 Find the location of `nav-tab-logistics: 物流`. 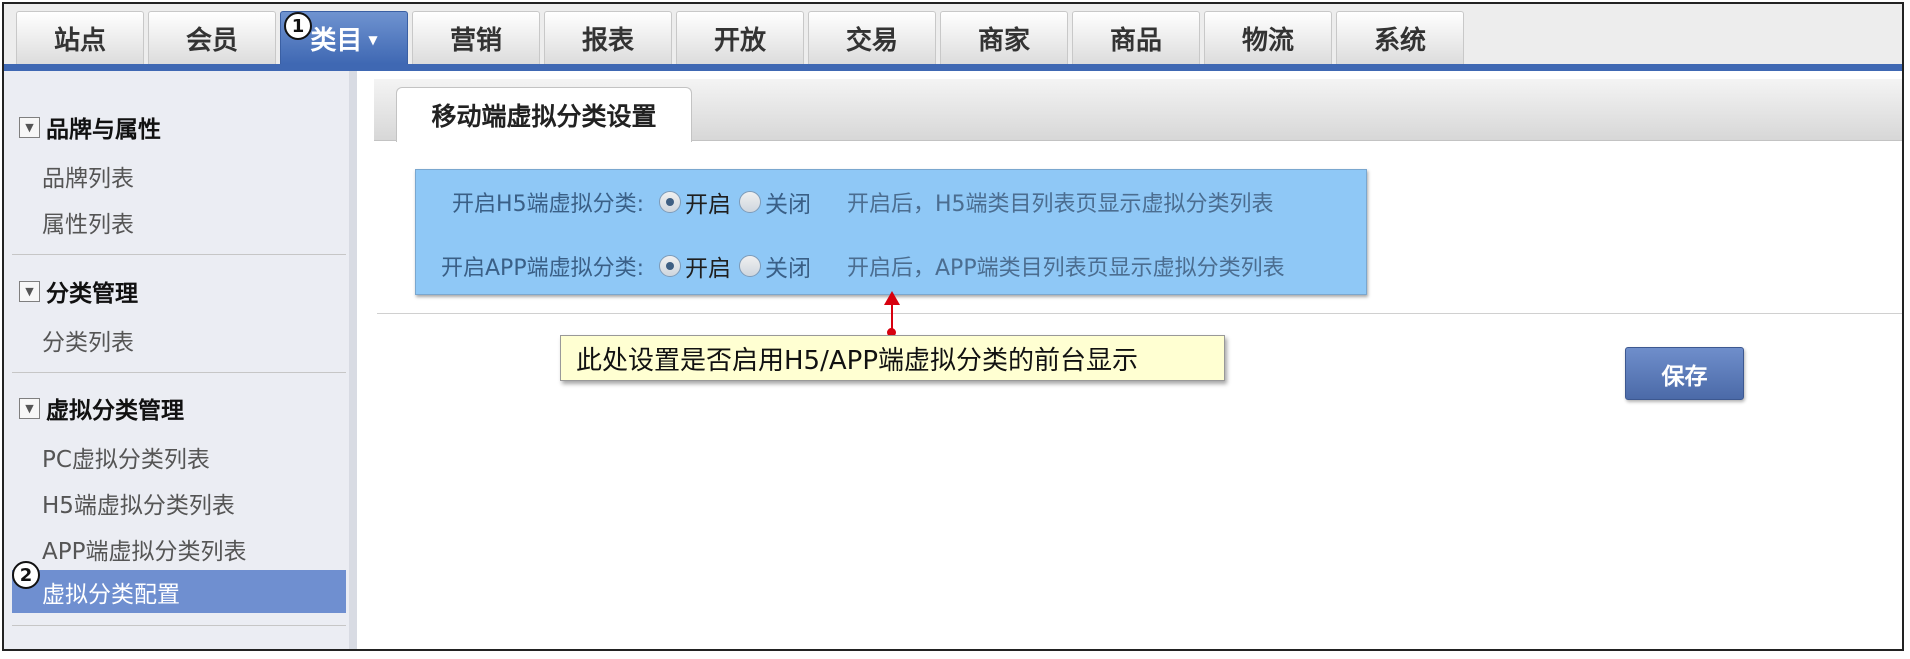

nav-tab-logistics: 物流 is located at coordinates (1268, 37).